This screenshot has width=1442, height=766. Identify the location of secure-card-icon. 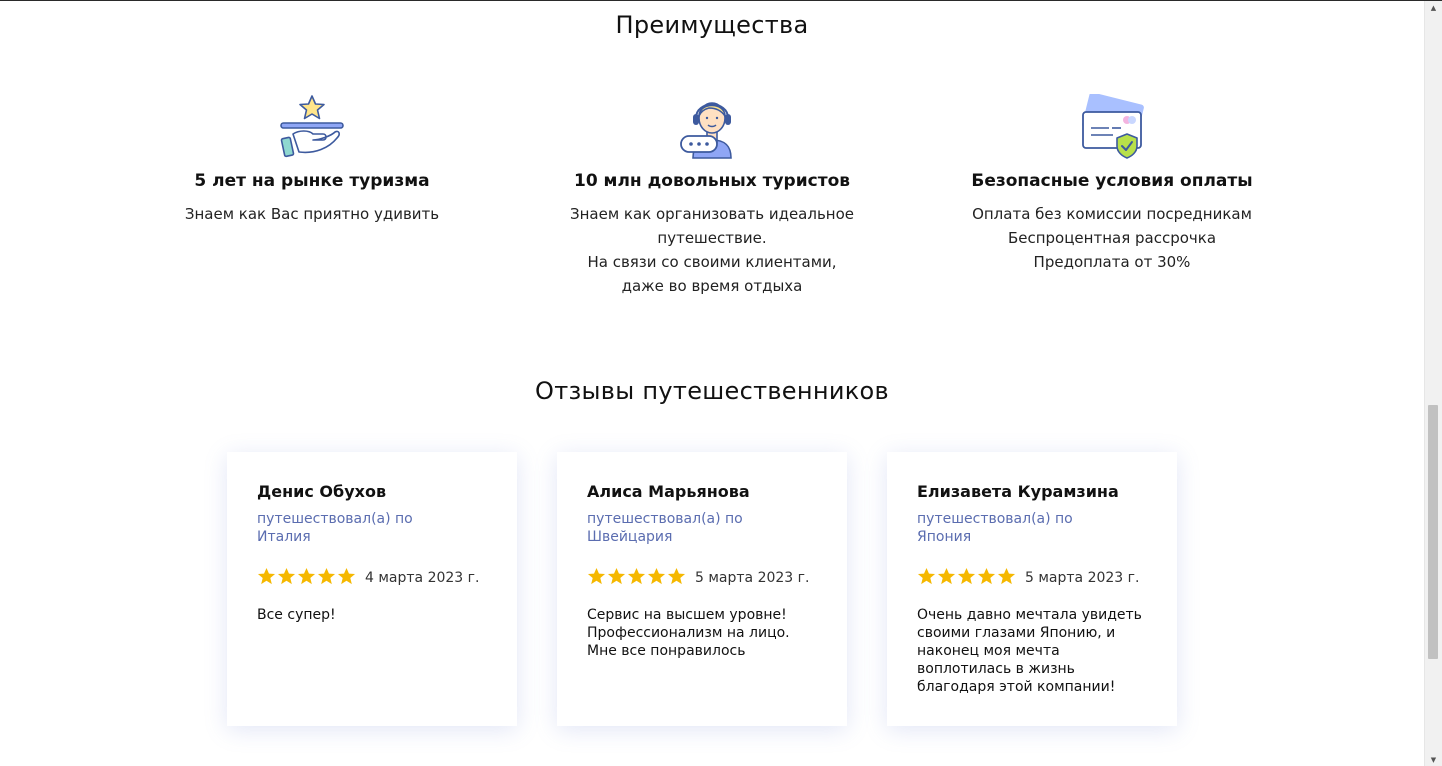
(1113, 126).